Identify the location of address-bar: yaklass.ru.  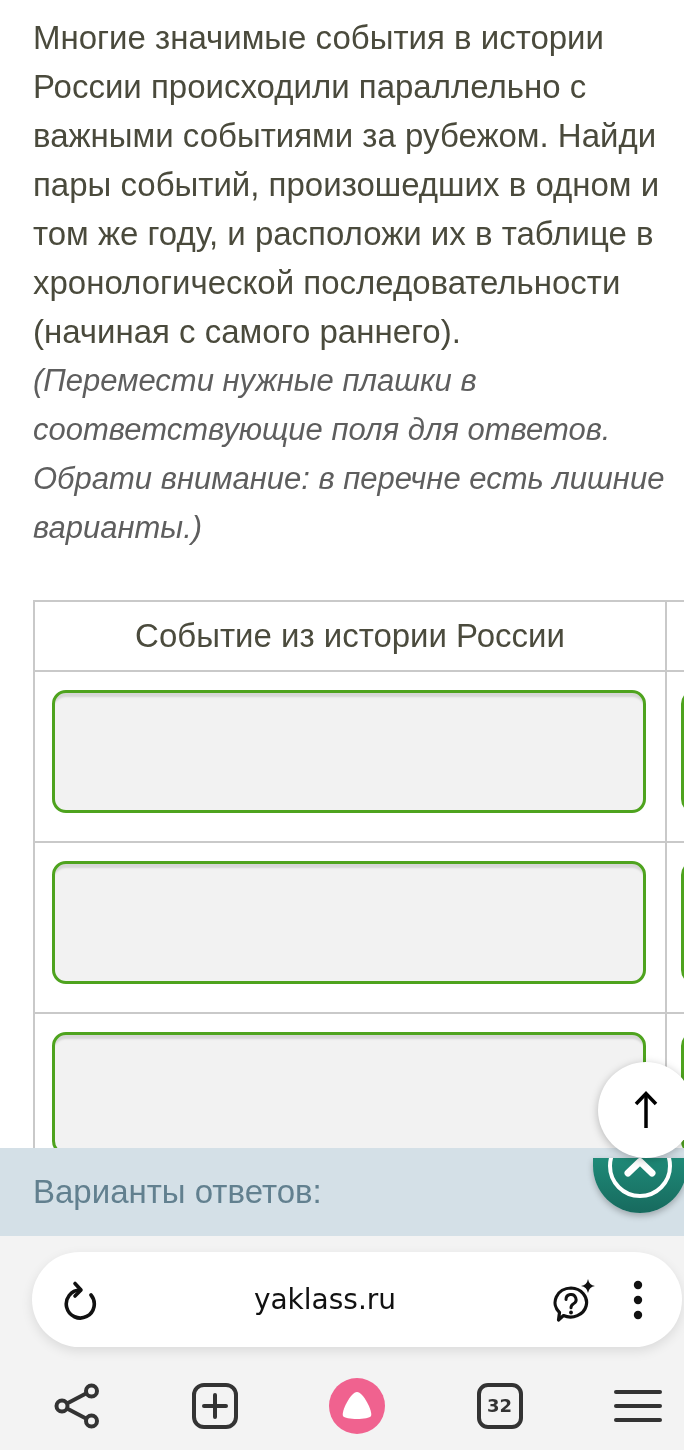
(357, 1299).